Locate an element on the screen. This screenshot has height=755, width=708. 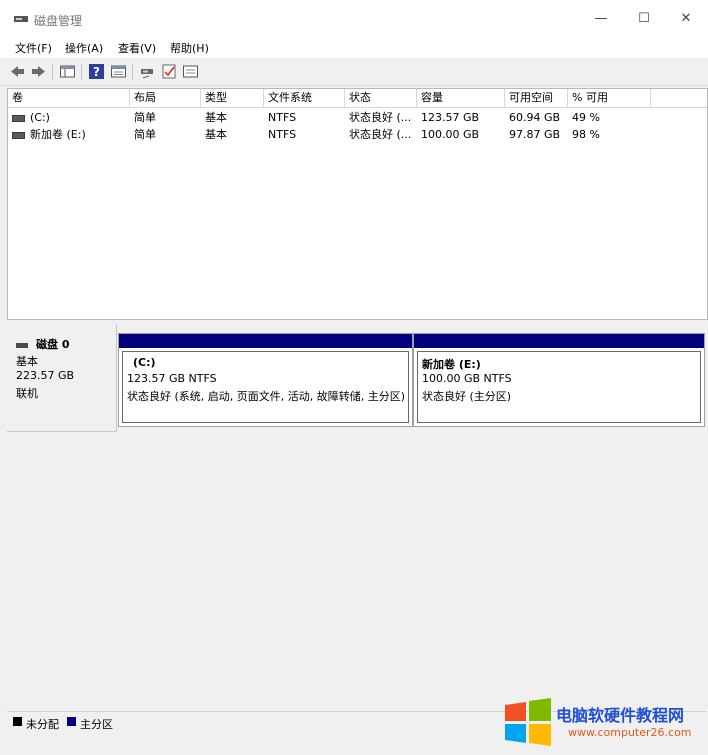
help-icon: ? is located at coordinates (96, 71).